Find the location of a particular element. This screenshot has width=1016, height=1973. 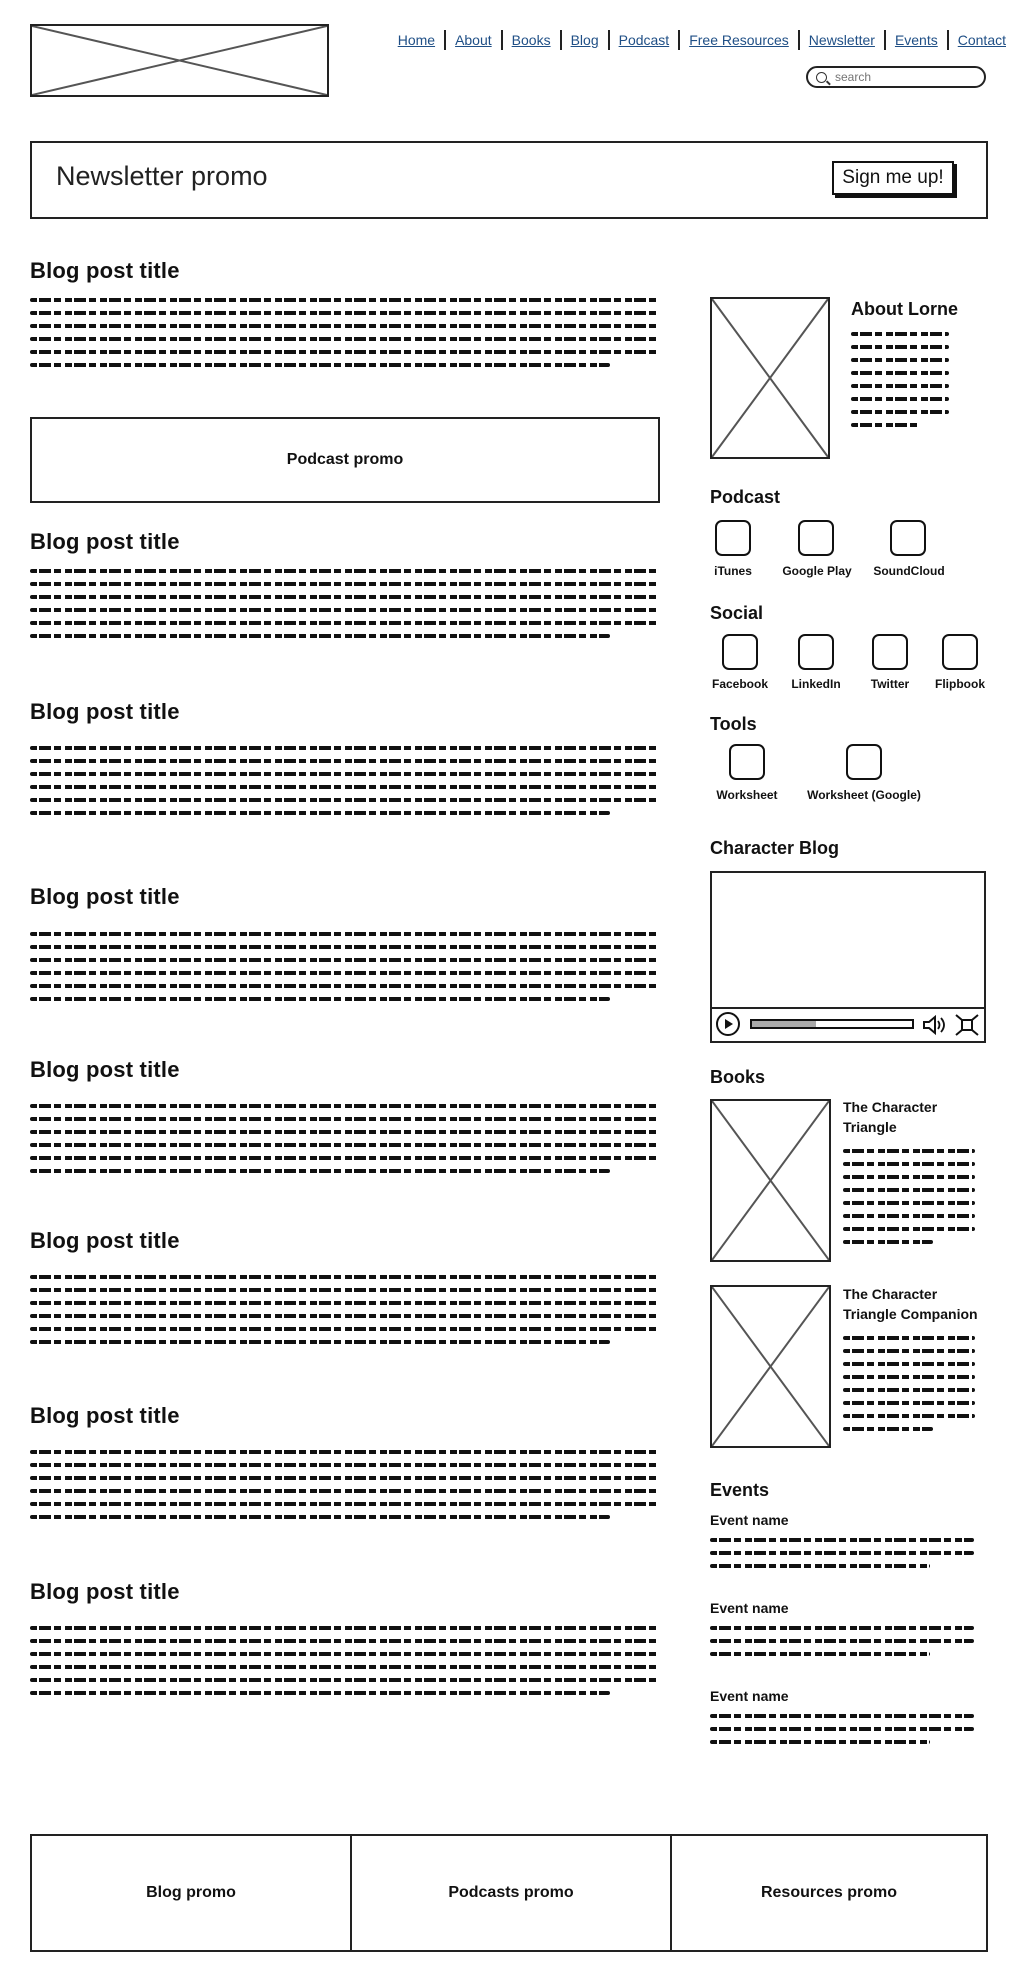

newsletter-title: Newsletter promo is located at coordinates (162, 176).